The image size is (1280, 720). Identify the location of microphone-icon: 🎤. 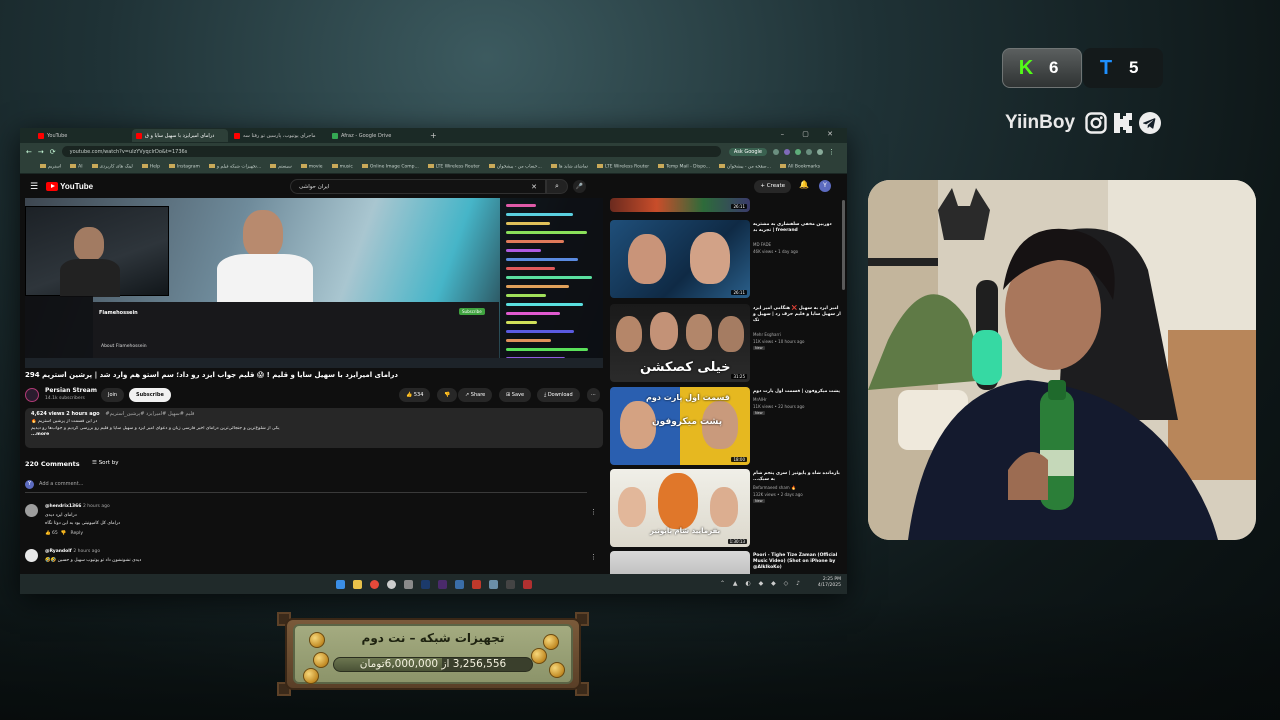
(579, 186).